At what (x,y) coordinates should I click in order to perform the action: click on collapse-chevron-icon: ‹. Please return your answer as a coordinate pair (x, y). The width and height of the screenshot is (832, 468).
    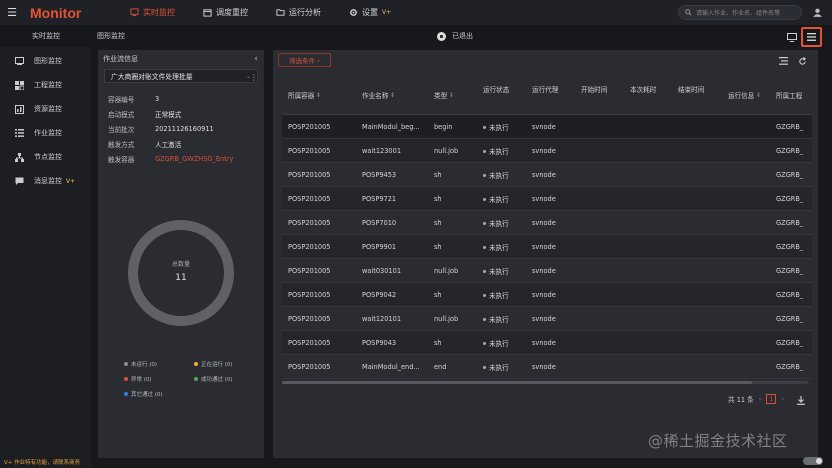
    Looking at the image, I should click on (256, 59).